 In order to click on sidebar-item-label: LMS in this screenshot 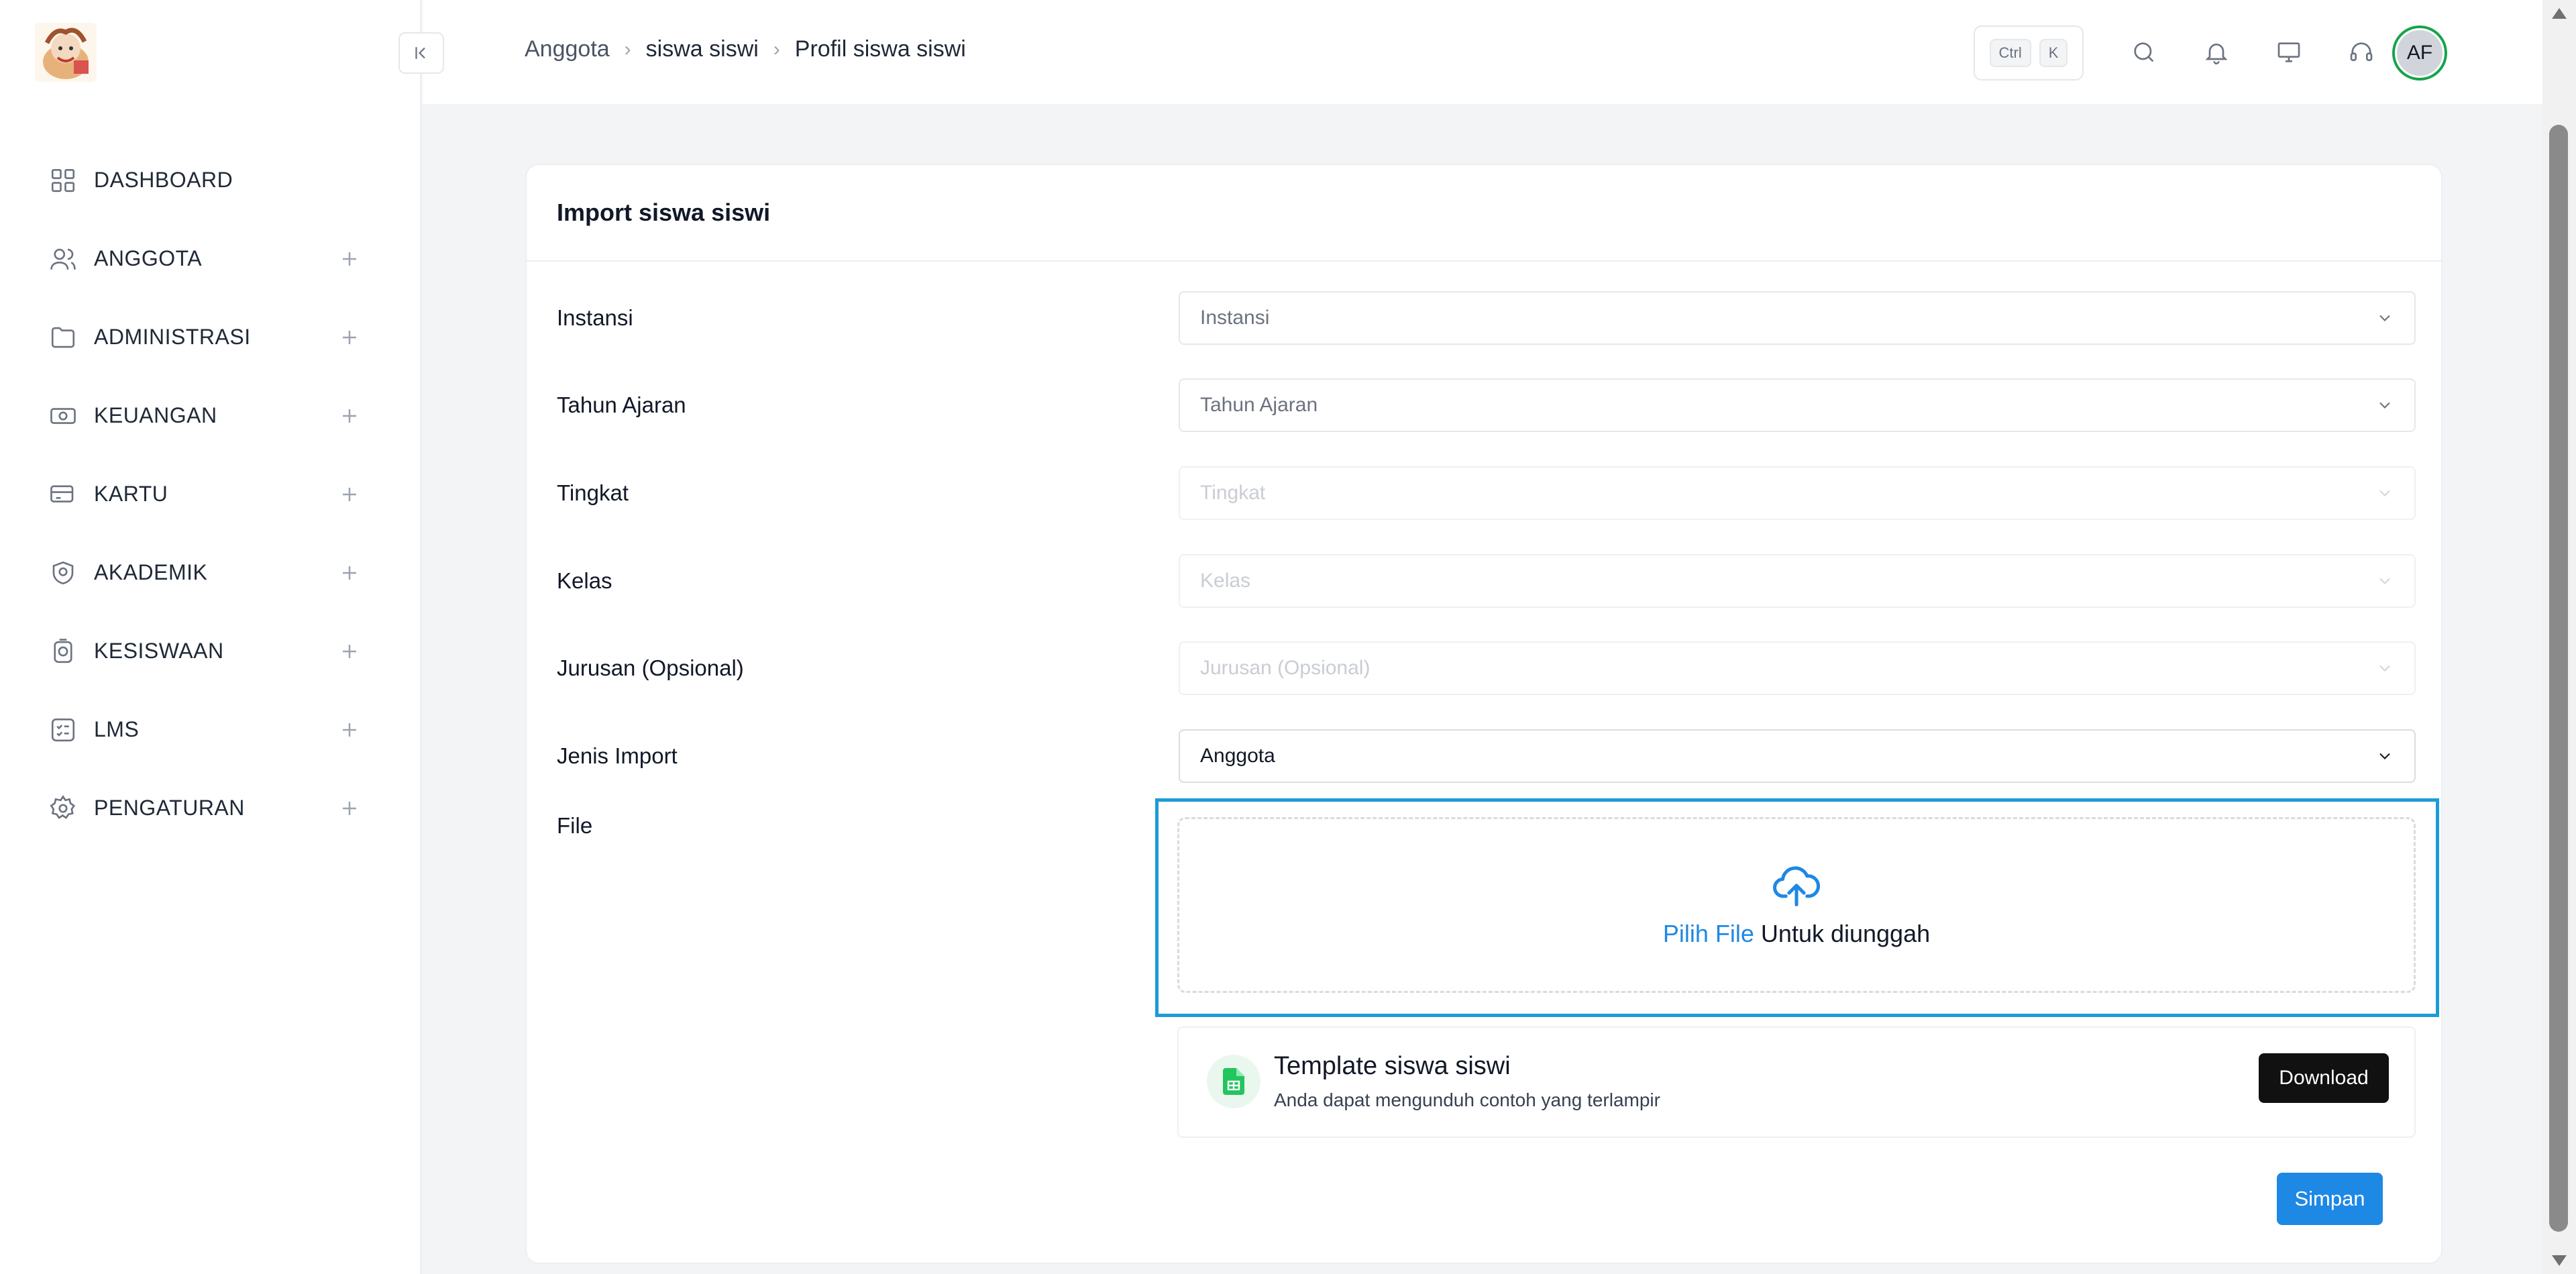, I will do `click(117, 729)`.